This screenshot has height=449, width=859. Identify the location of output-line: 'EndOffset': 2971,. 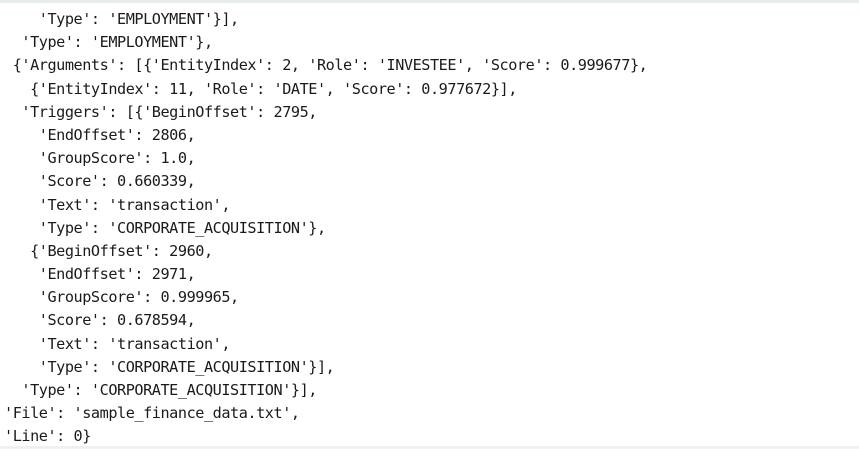
(100, 274).